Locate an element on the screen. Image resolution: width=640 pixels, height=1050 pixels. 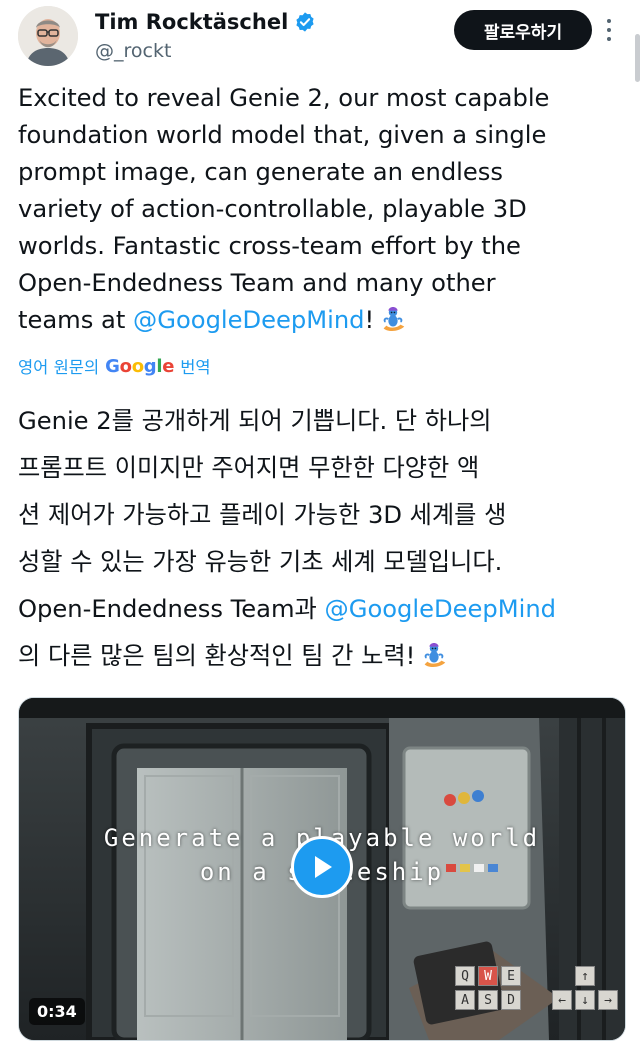
author-name: Tim Rocktäschel is located at coordinates (191, 22).